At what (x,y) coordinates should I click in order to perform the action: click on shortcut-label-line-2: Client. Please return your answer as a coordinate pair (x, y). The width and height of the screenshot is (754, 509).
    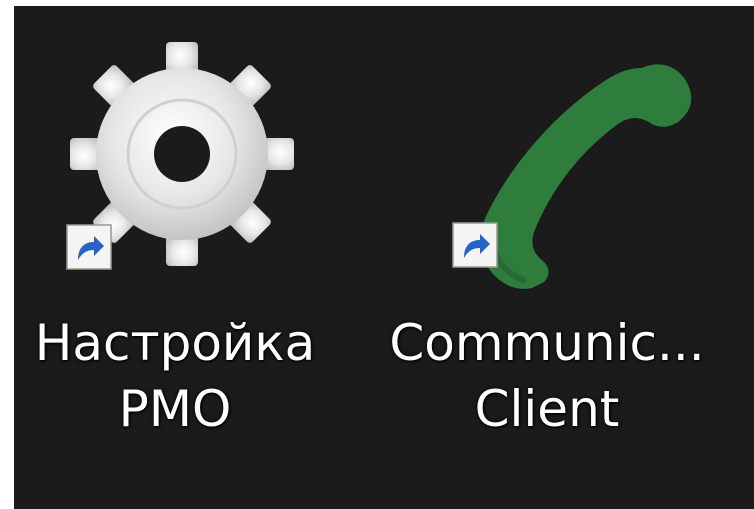
    Looking at the image, I should click on (547, 409).